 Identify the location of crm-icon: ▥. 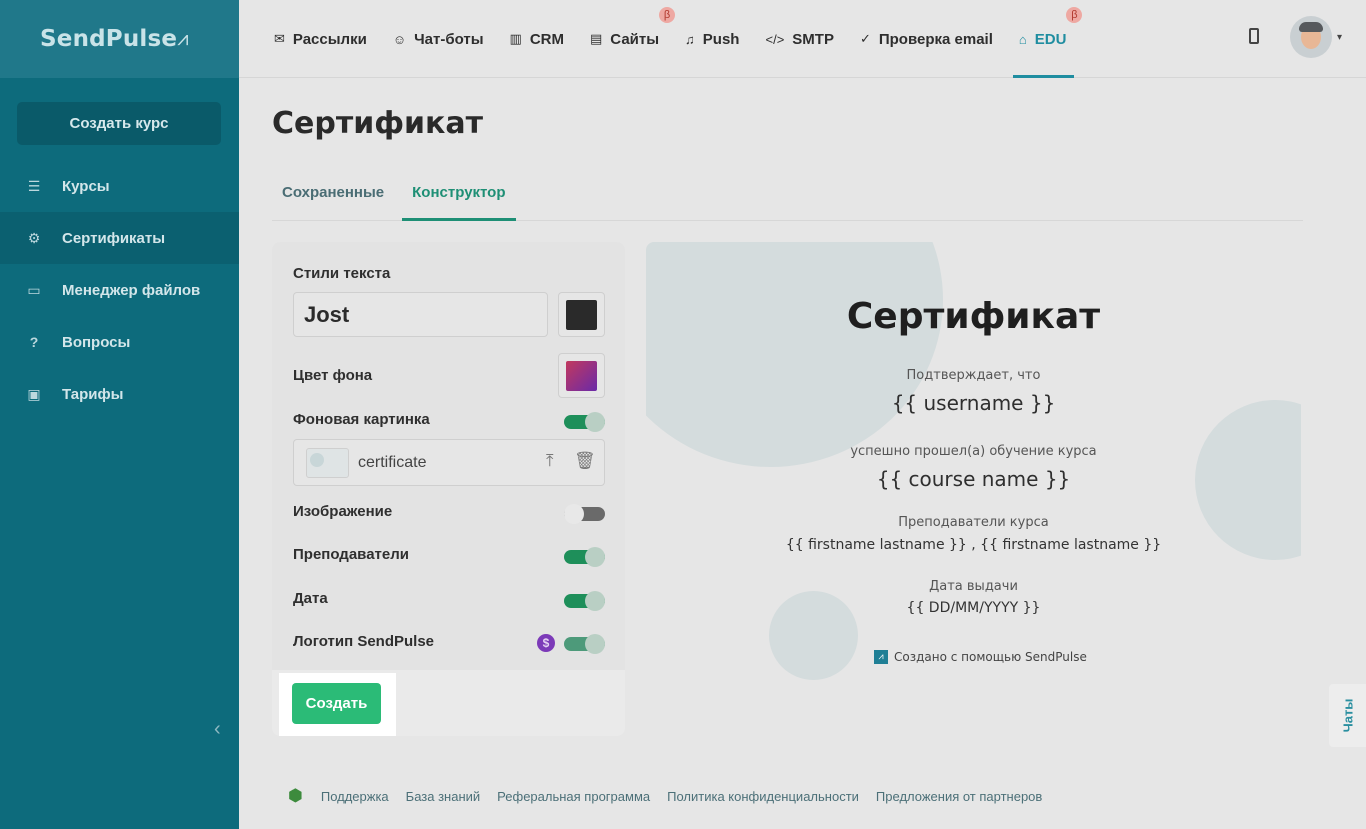
(515, 38).